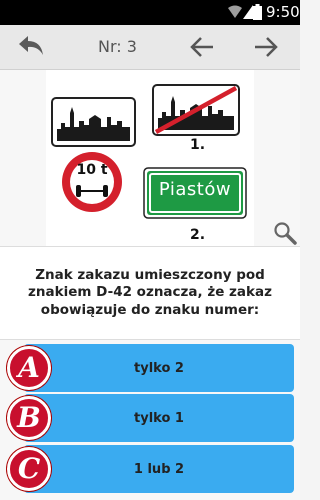 The image size is (320, 500). Describe the element at coordinates (150, 47) in the screenshot. I see `action-bar: Nr: 3` at that location.